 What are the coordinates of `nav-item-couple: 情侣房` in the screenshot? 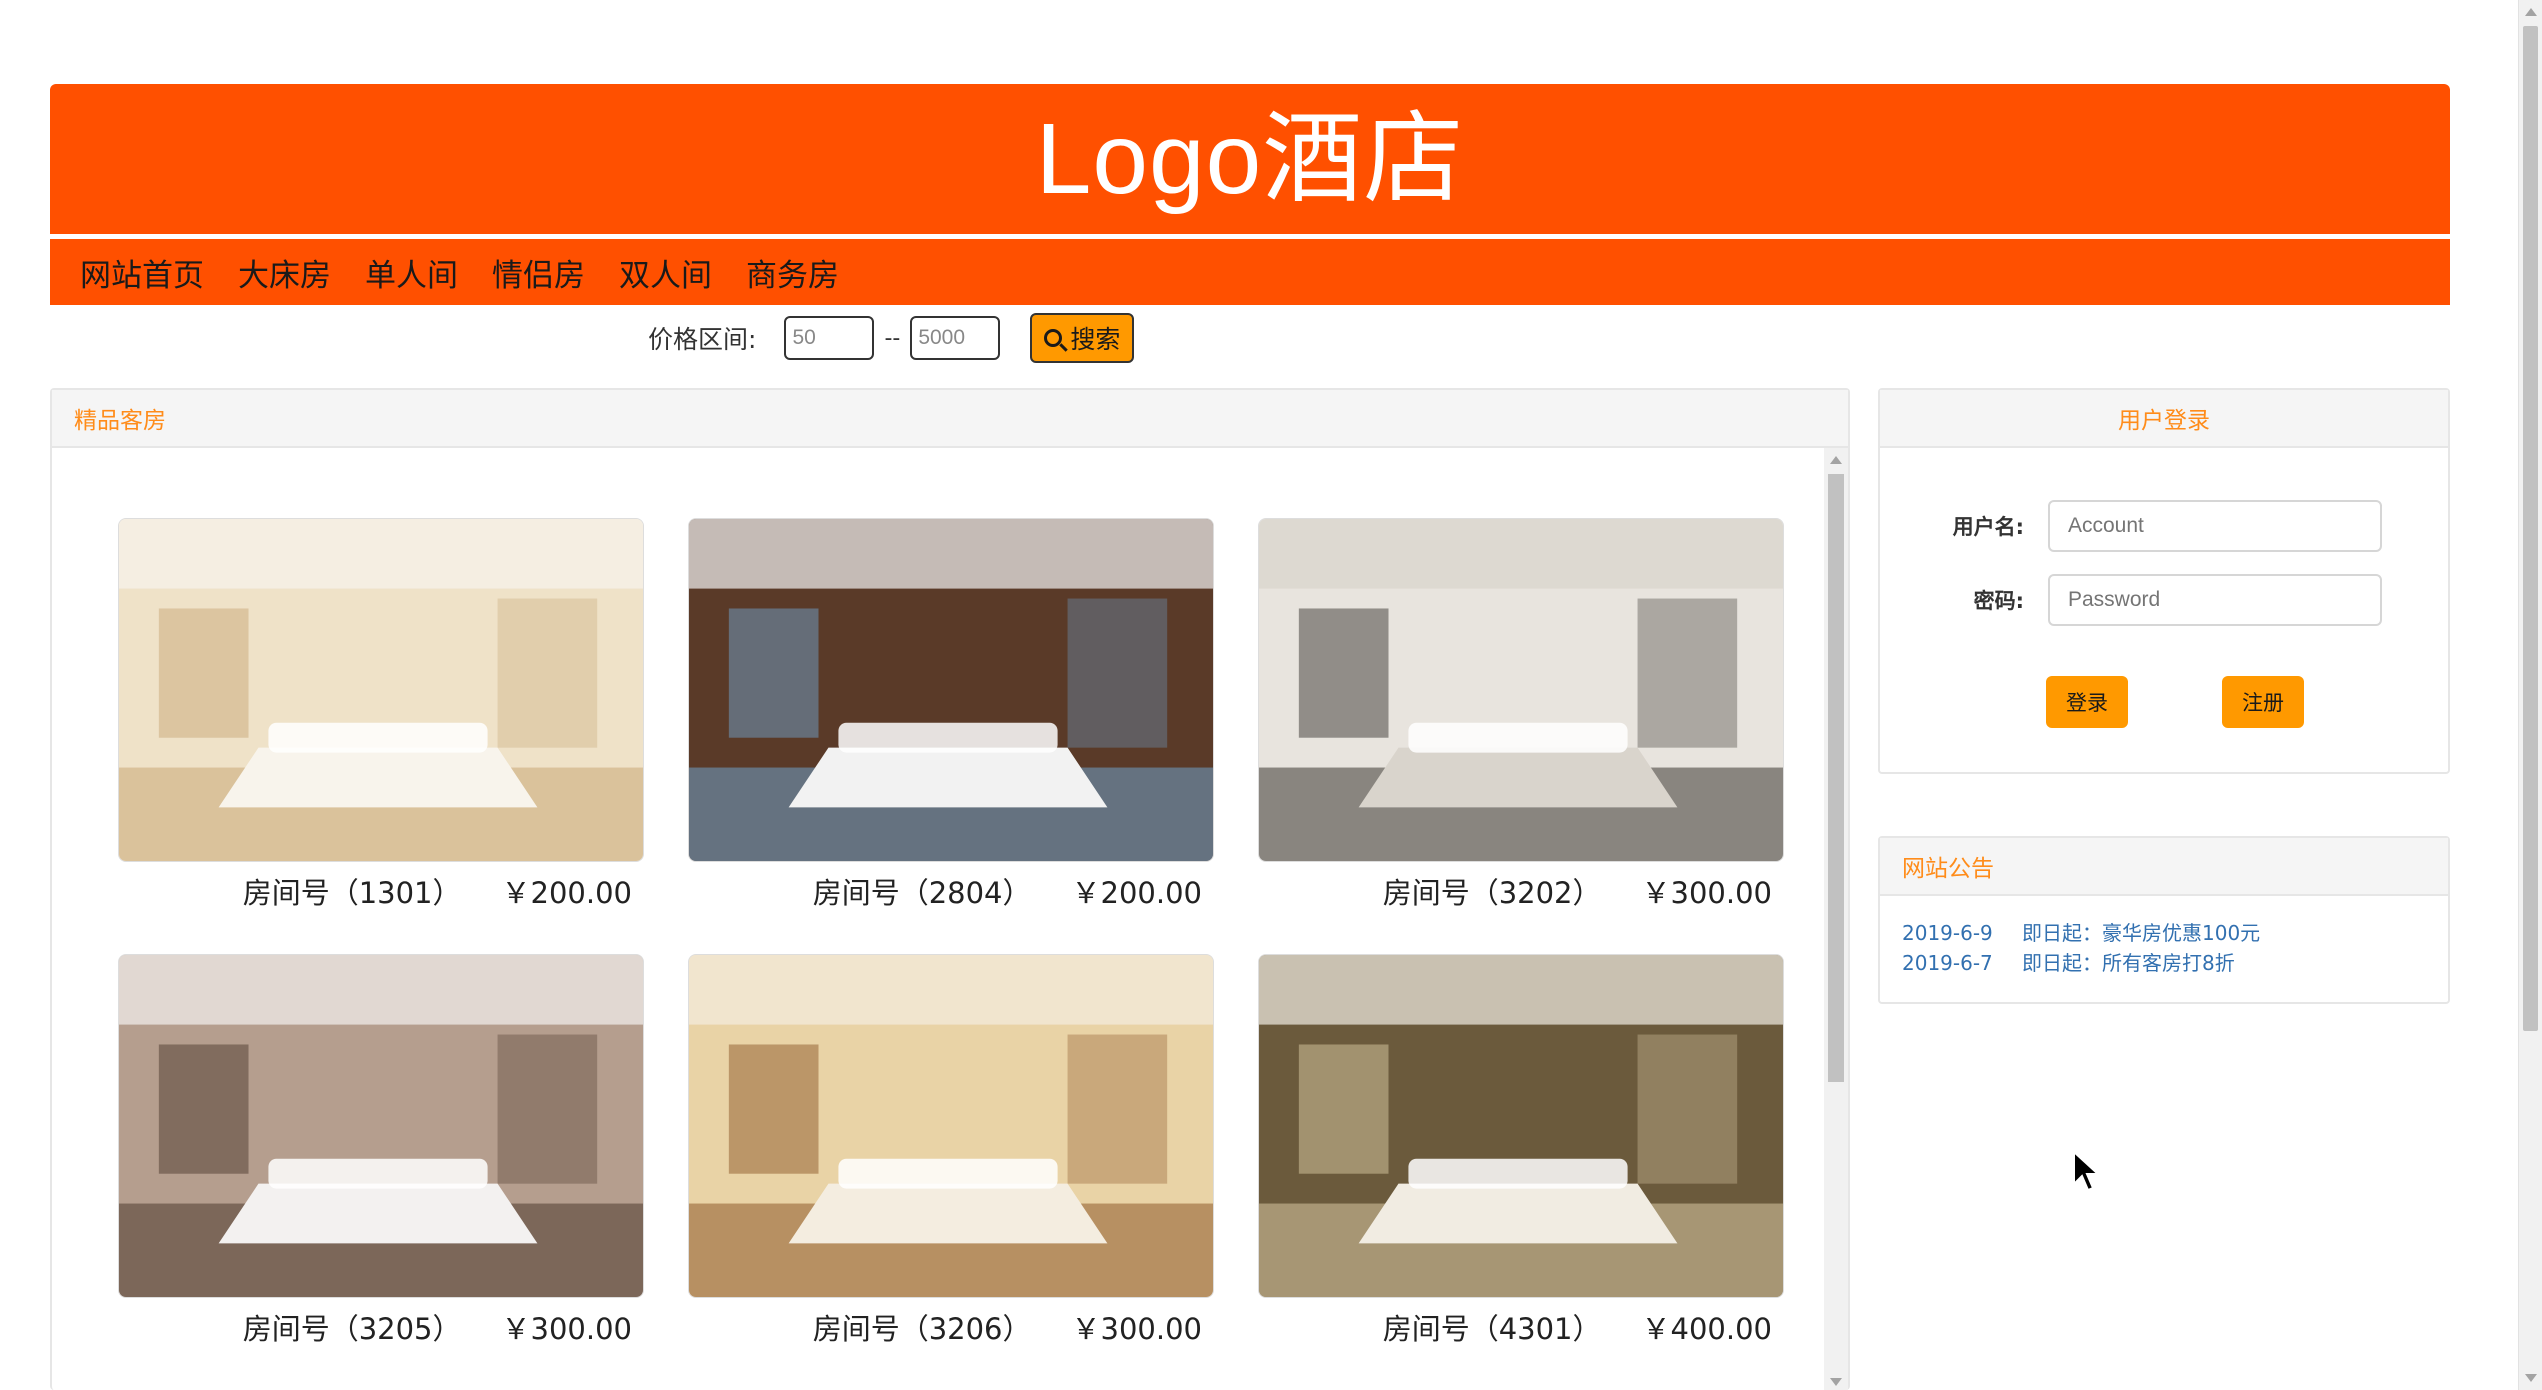 It's located at (538, 272).